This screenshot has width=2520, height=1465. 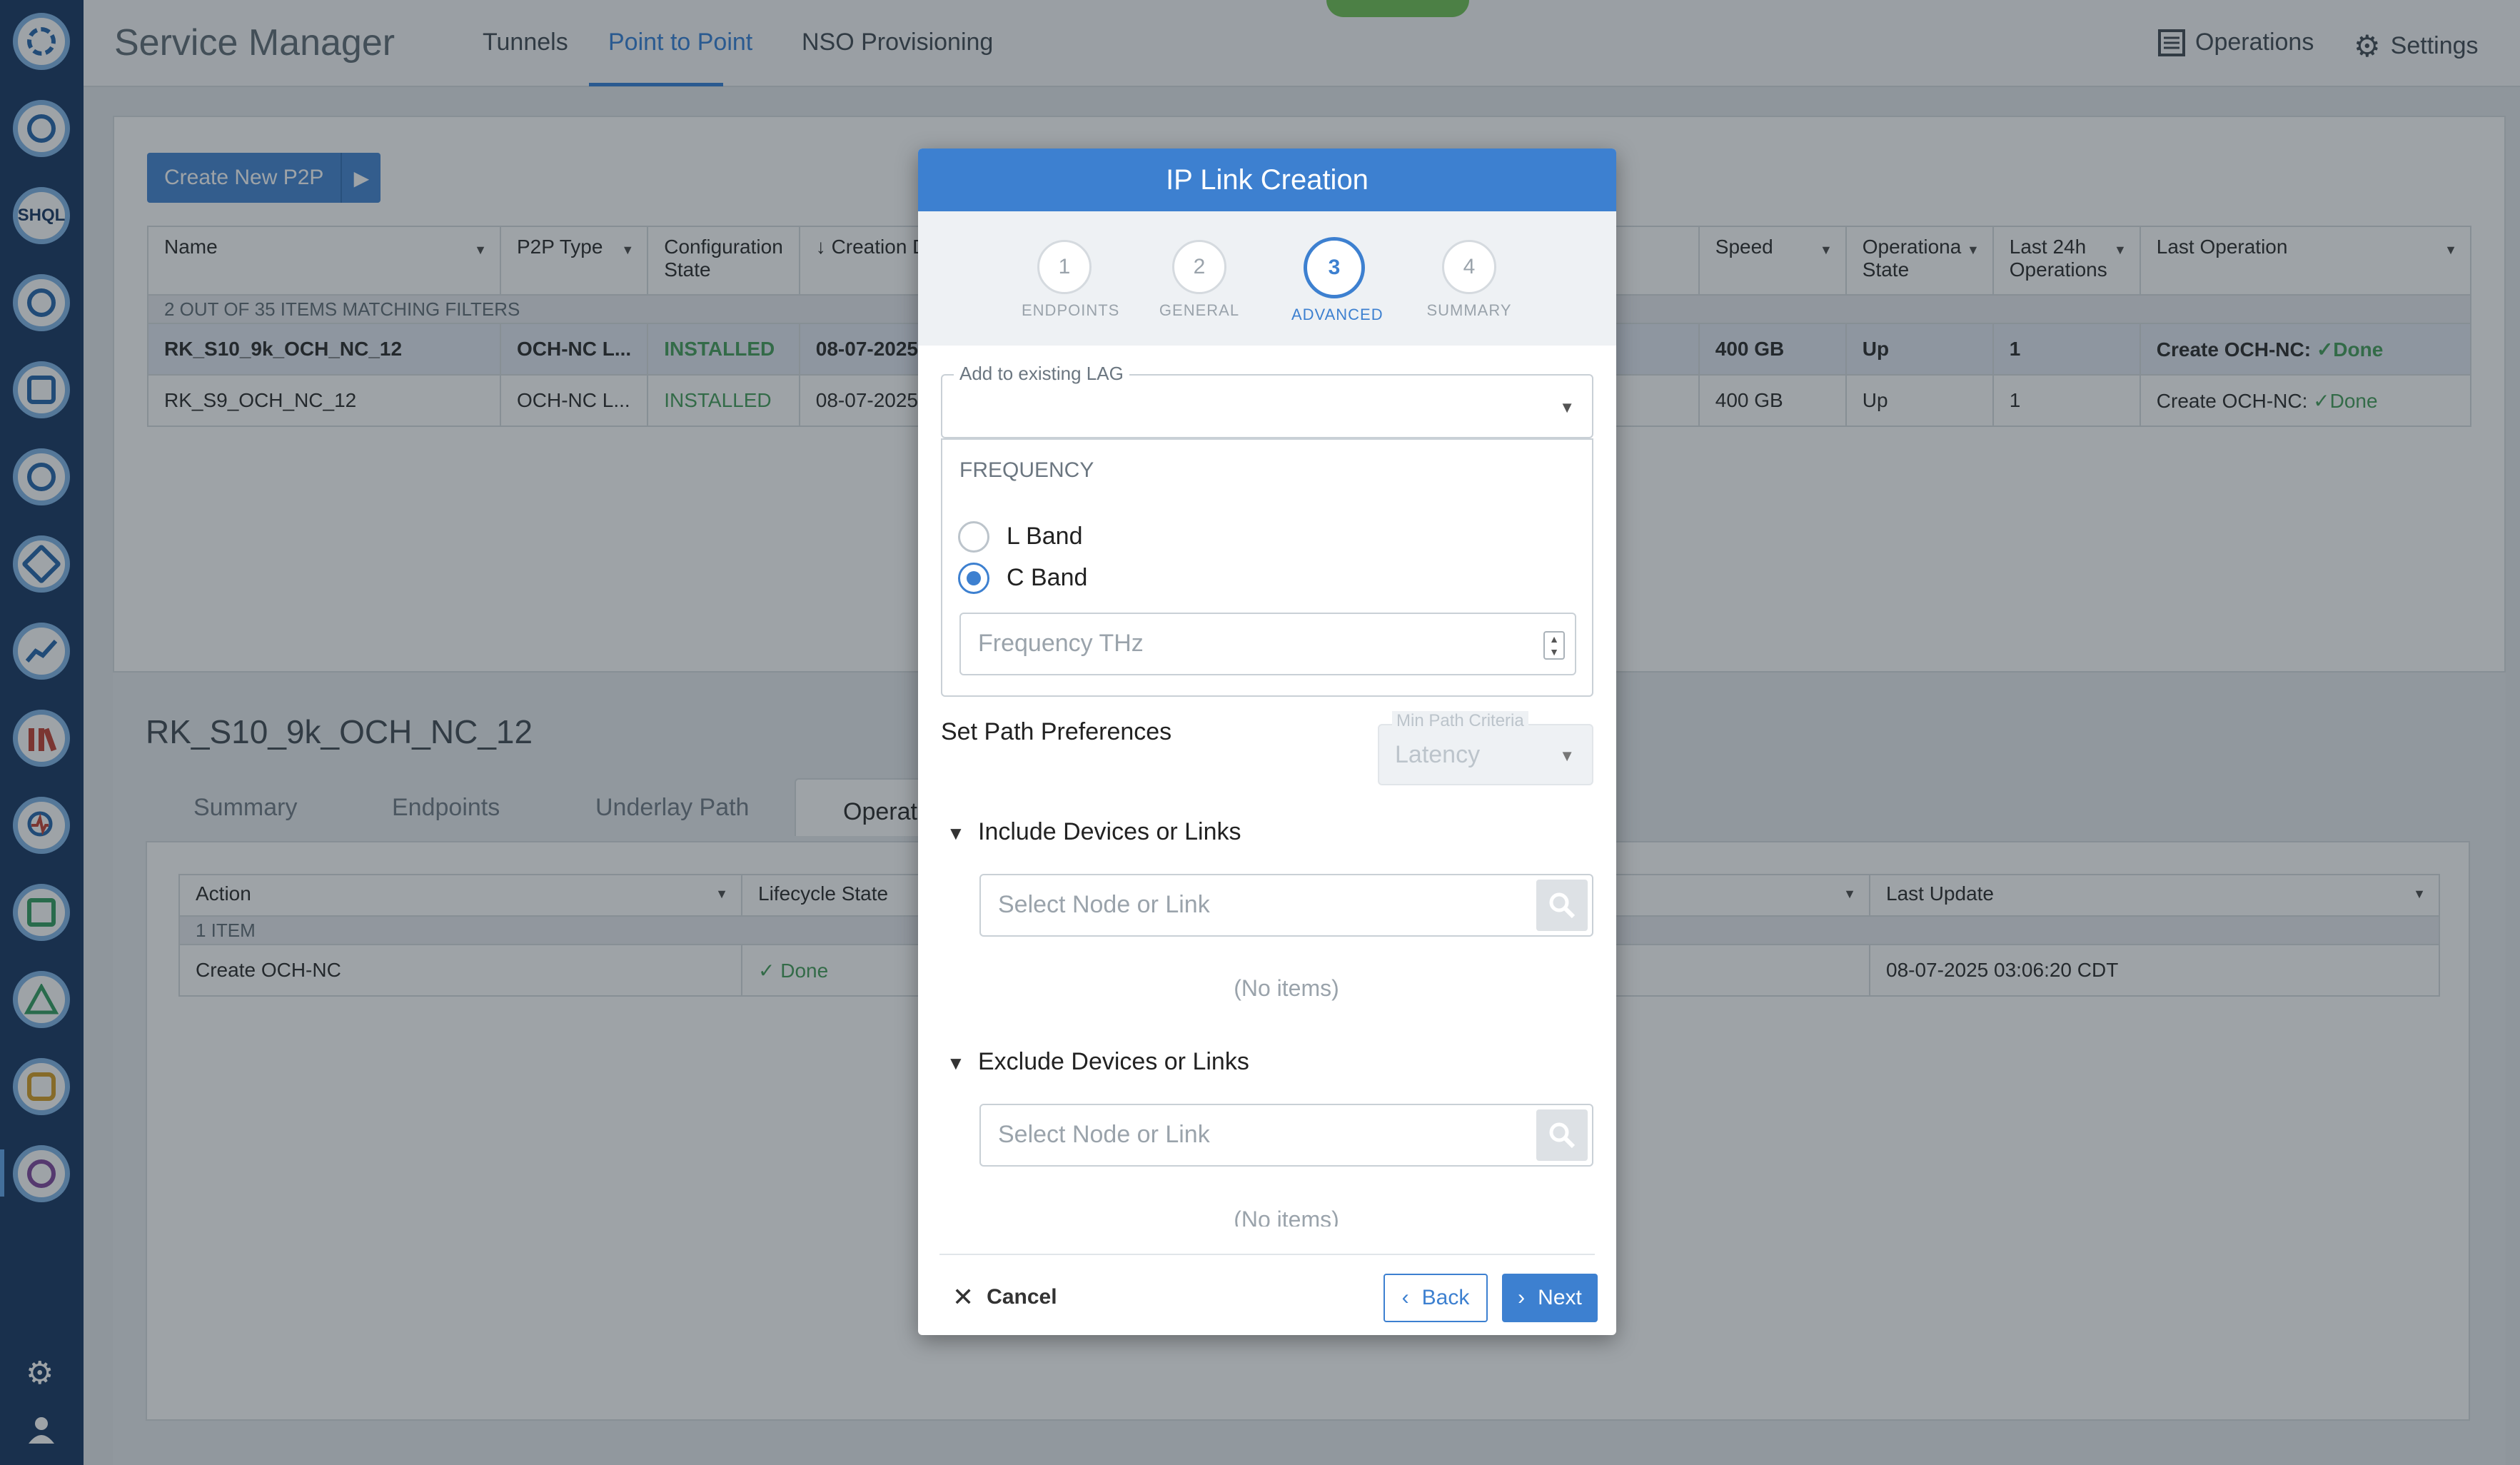 I want to click on include-label: Include Devices or Links, so click(x=1109, y=832).